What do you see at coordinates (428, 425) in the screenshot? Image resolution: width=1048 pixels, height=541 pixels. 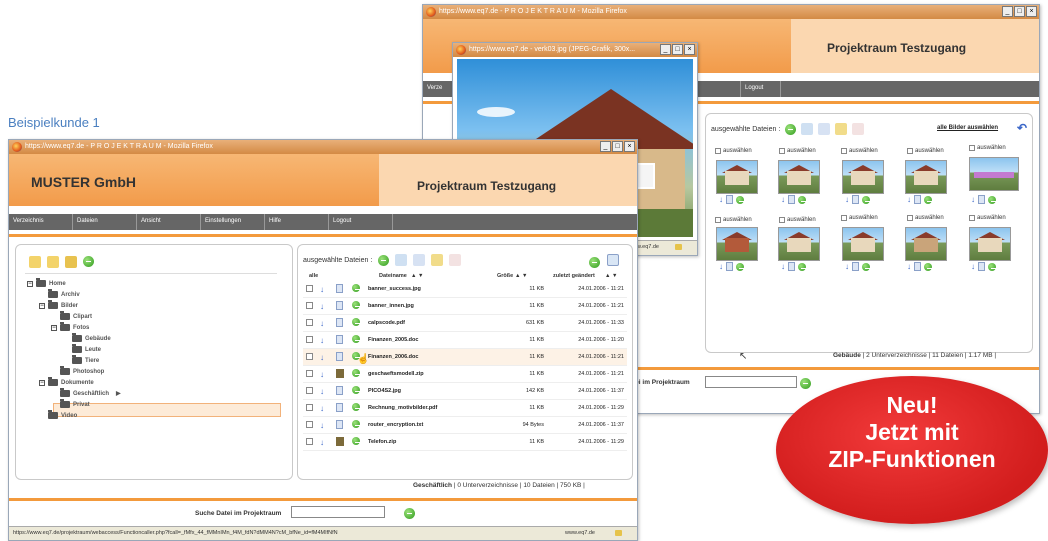 I see `file-name: router_encryption.txt` at bounding box center [428, 425].